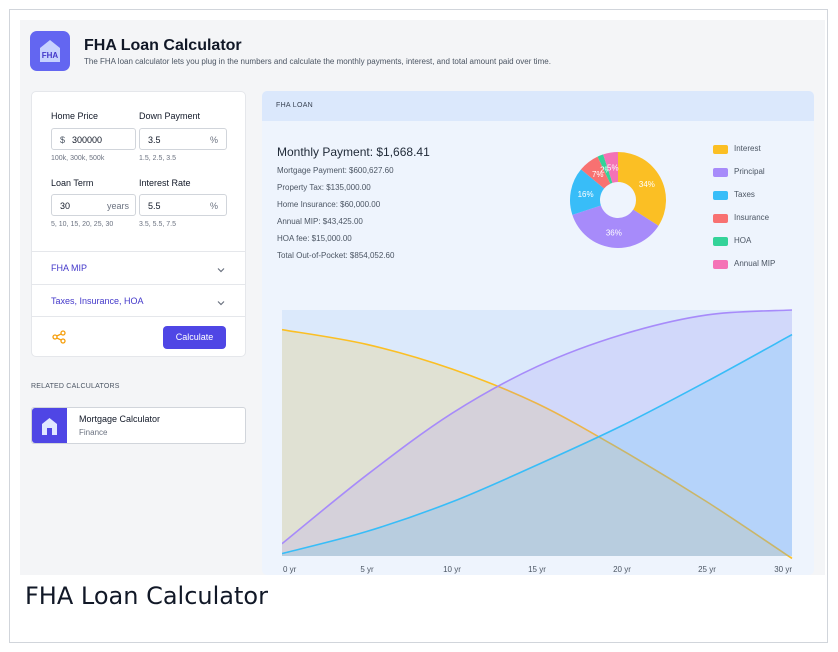  Describe the element at coordinates (87, 140) in the screenshot. I see `home-price-value: 300000` at that location.